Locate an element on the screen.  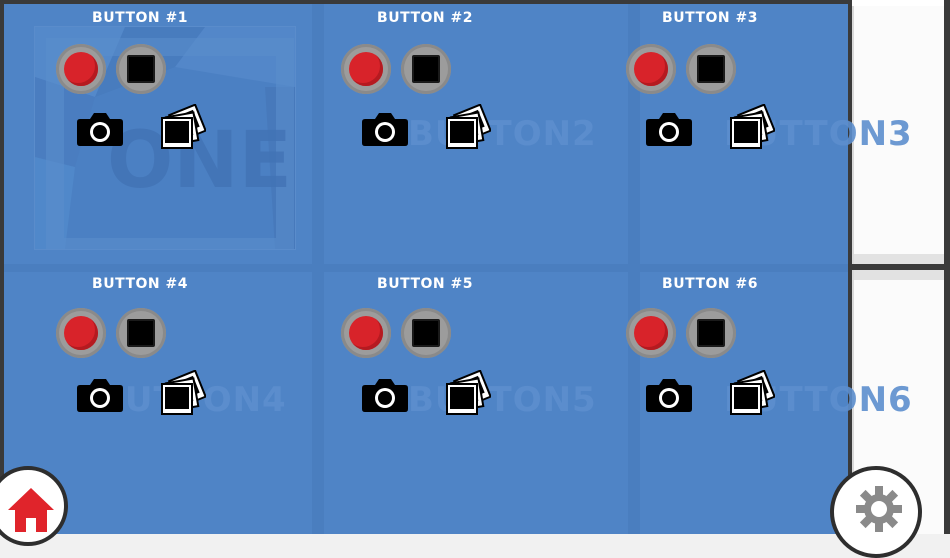
cell-ghost-label: BUTTON5 is located at coordinates (502, 400).